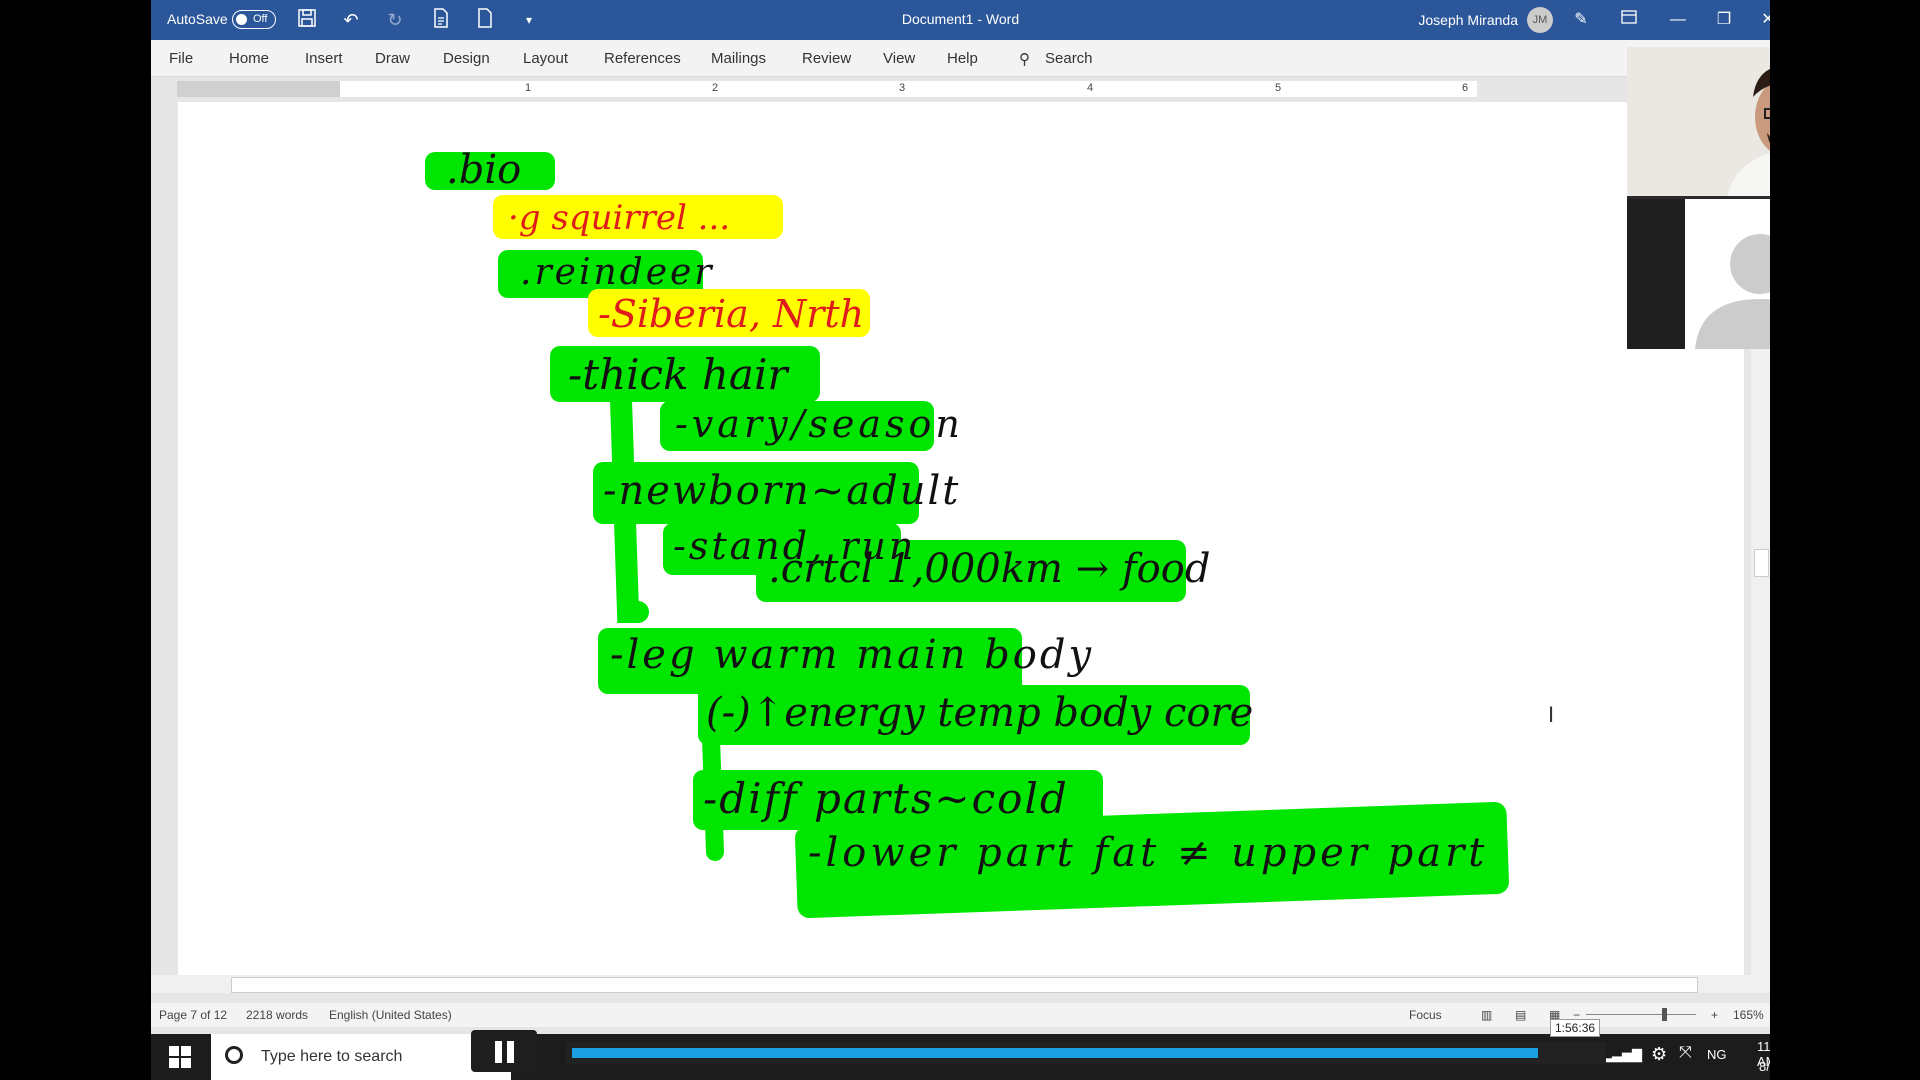  I want to click on close-icon: ✕, so click(1762, 20).